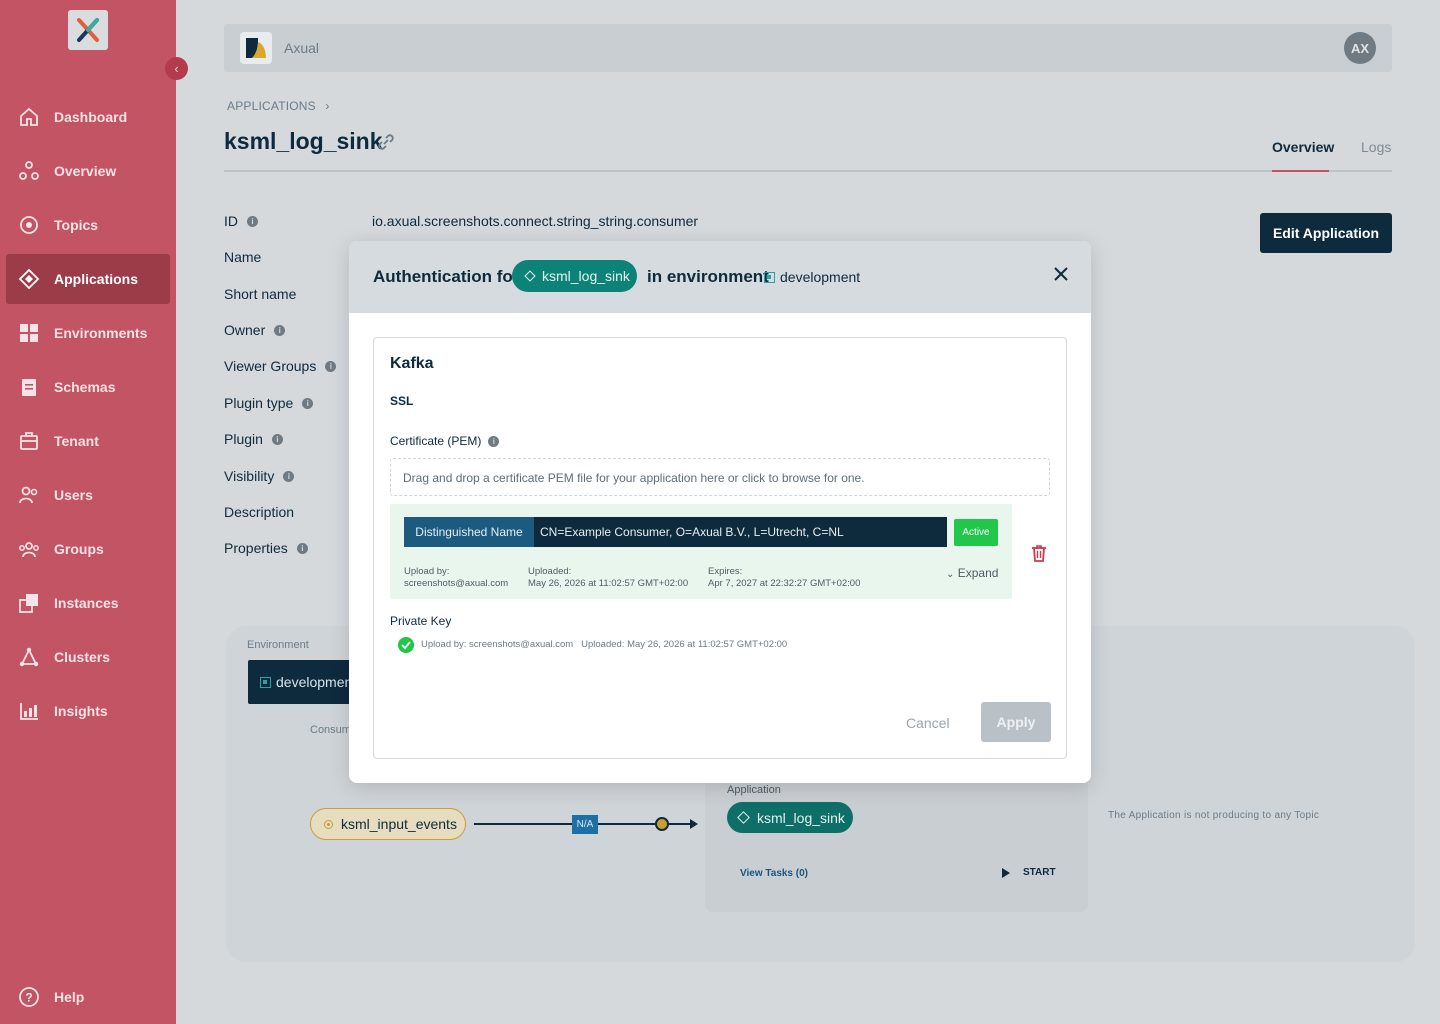 The height and width of the screenshot is (1024, 1440). What do you see at coordinates (85, 387) in the screenshot?
I see `sidebar-item-label: Schemas` at bounding box center [85, 387].